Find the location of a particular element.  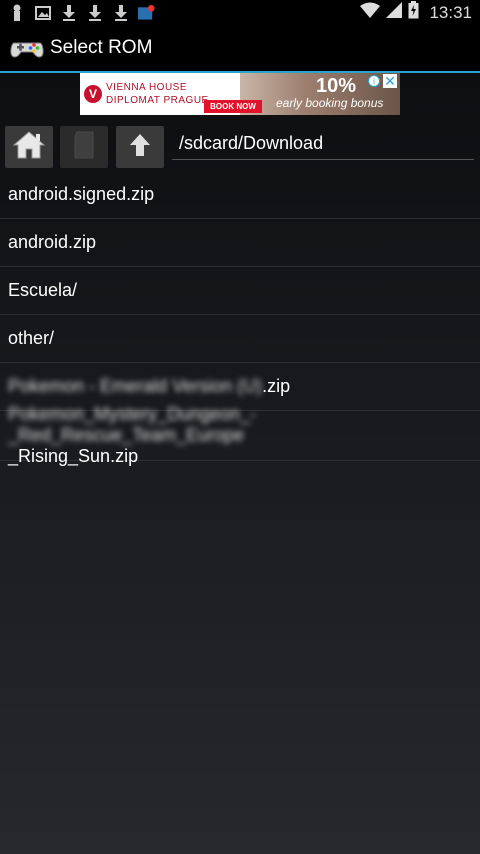

file-name-suffix: .zip is located at coordinates (276, 386).